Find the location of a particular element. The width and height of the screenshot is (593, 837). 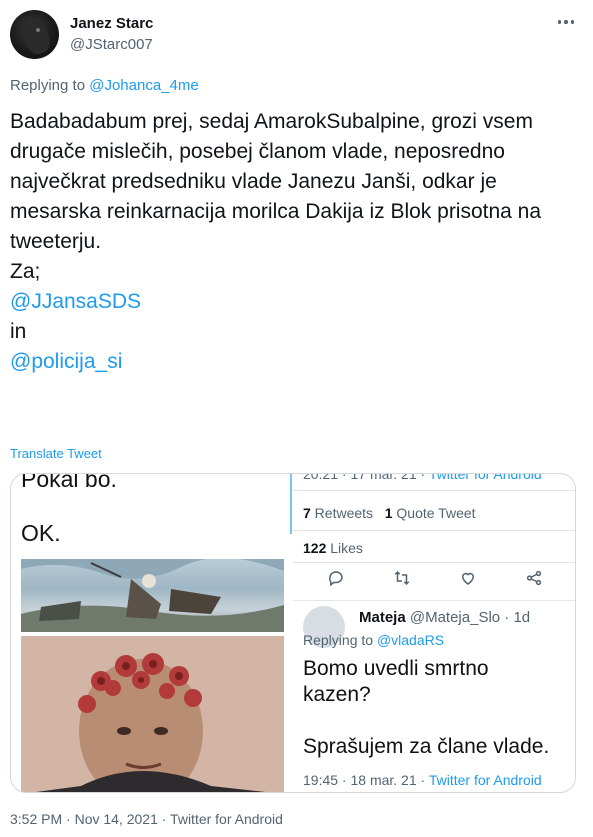

reply-icon is located at coordinates (336, 580).